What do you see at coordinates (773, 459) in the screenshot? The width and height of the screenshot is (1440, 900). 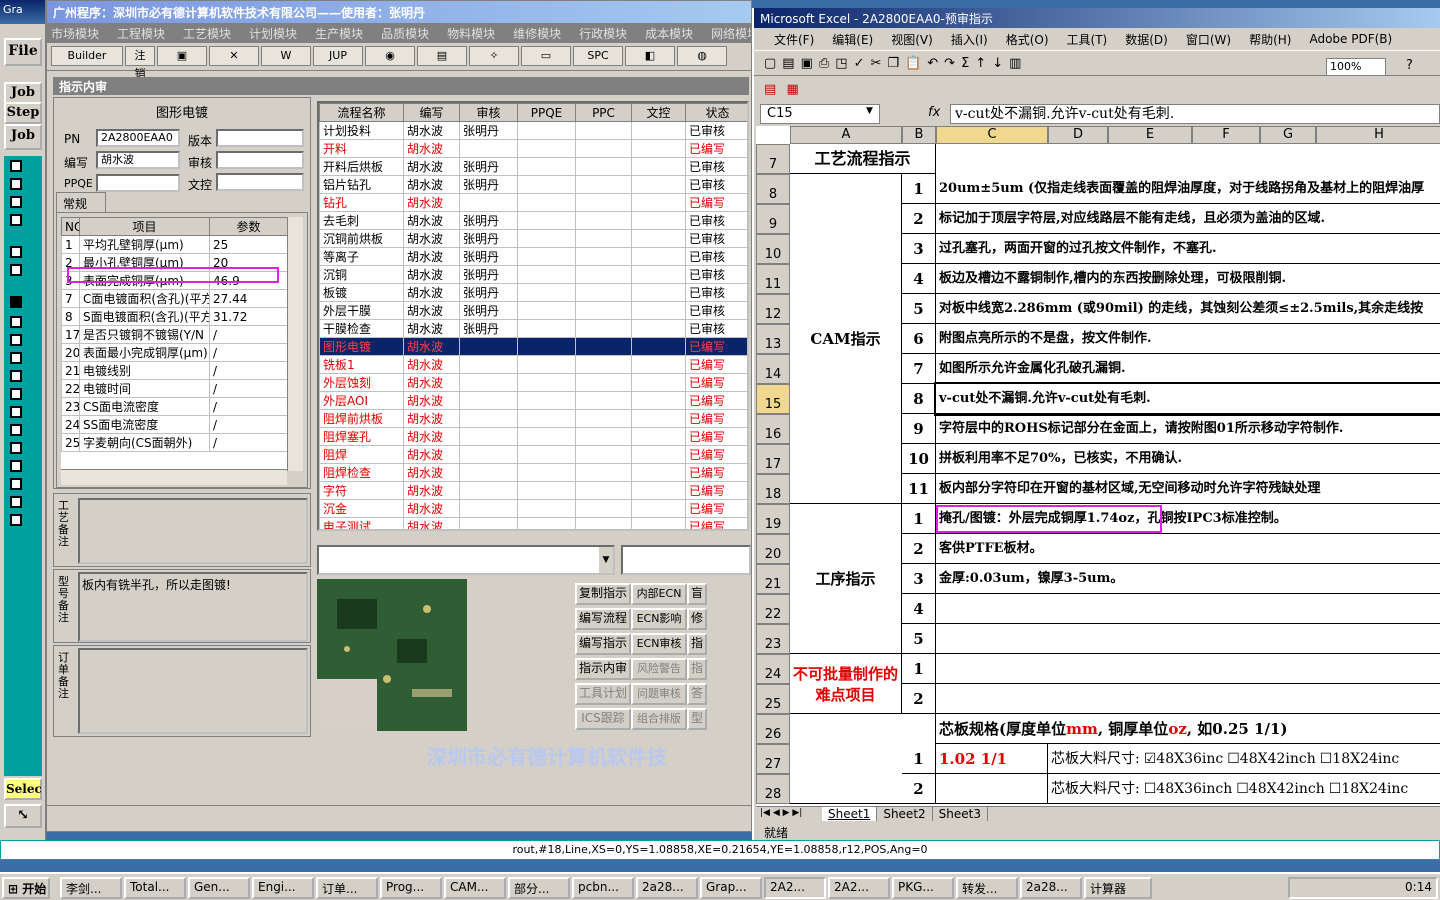 I see `row-header: 17` at bounding box center [773, 459].